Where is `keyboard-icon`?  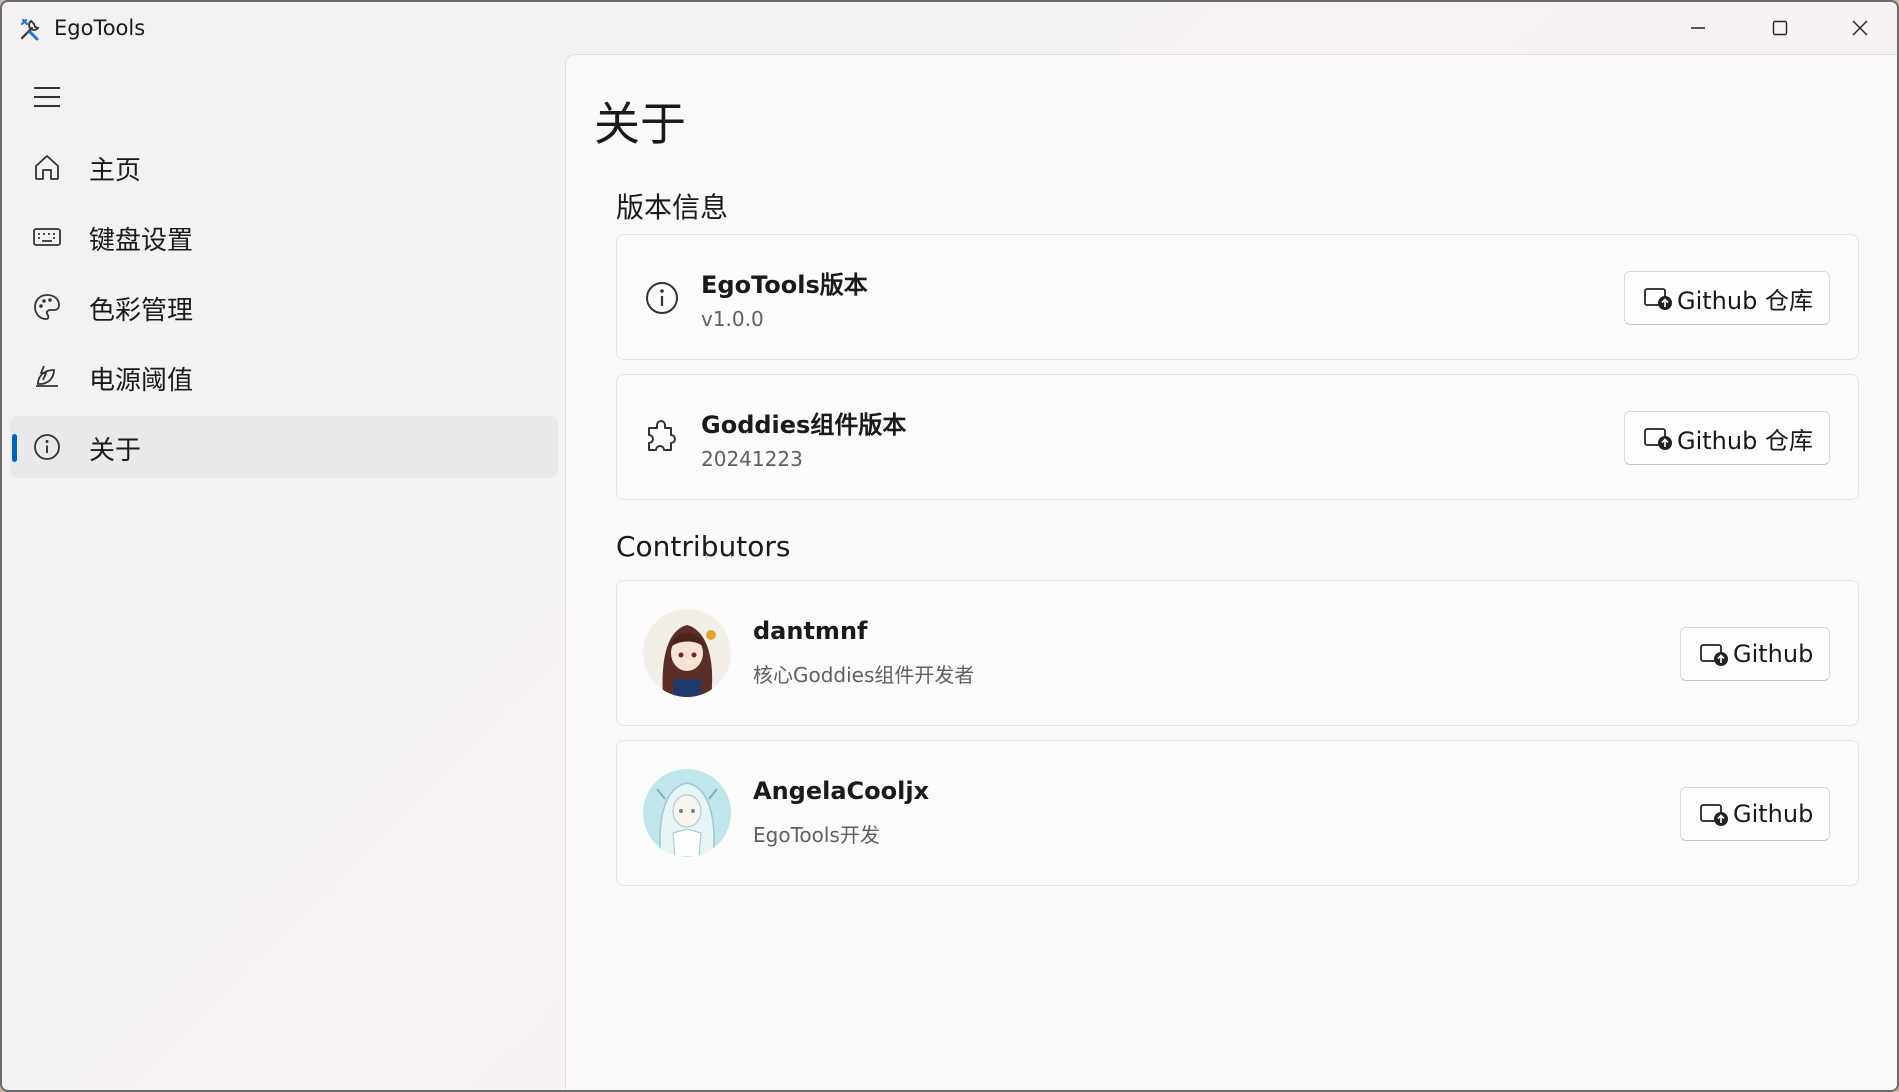 keyboard-icon is located at coordinates (47, 237).